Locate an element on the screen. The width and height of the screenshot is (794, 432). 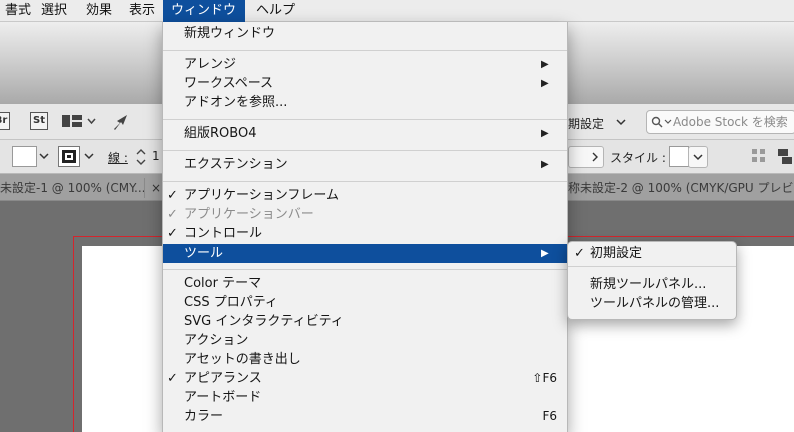
style-chevron-icon is located at coordinates (698, 157).